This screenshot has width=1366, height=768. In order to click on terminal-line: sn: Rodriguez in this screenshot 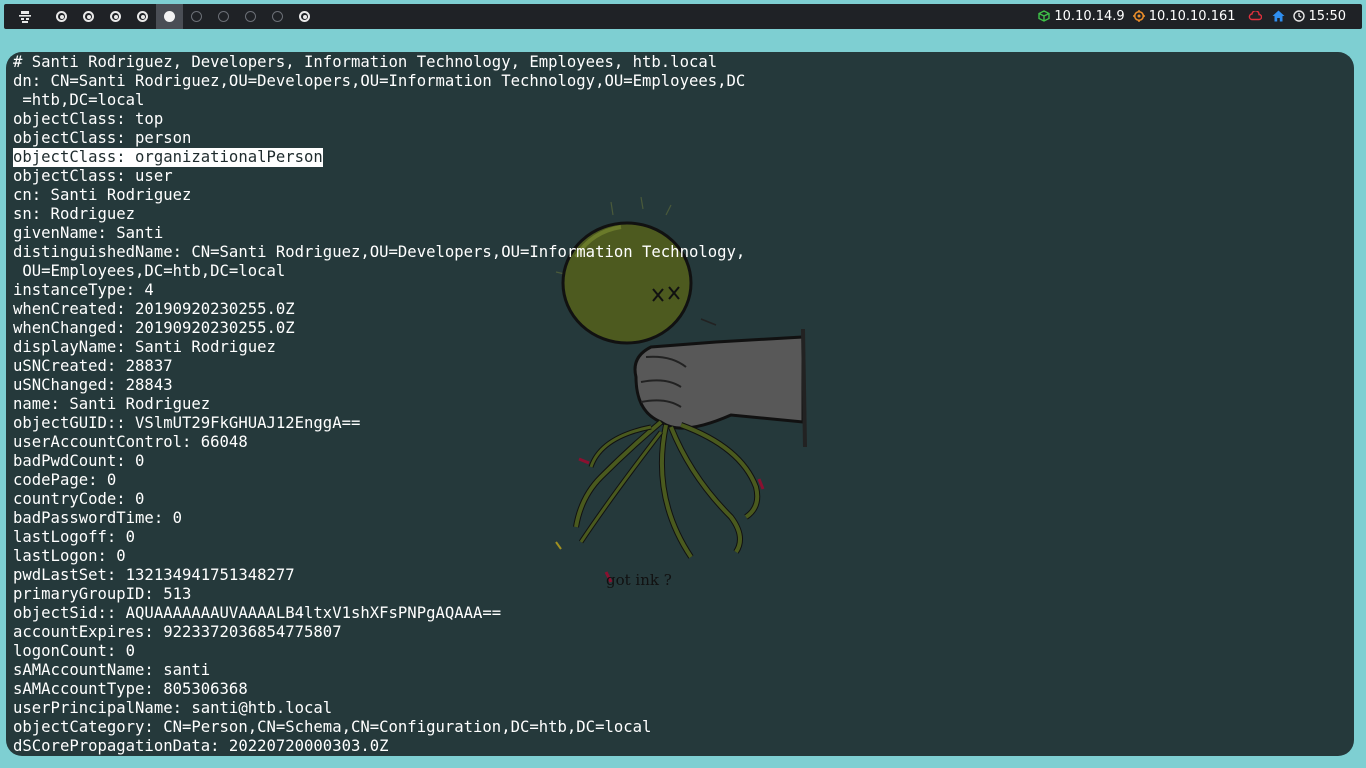, I will do `click(74, 214)`.